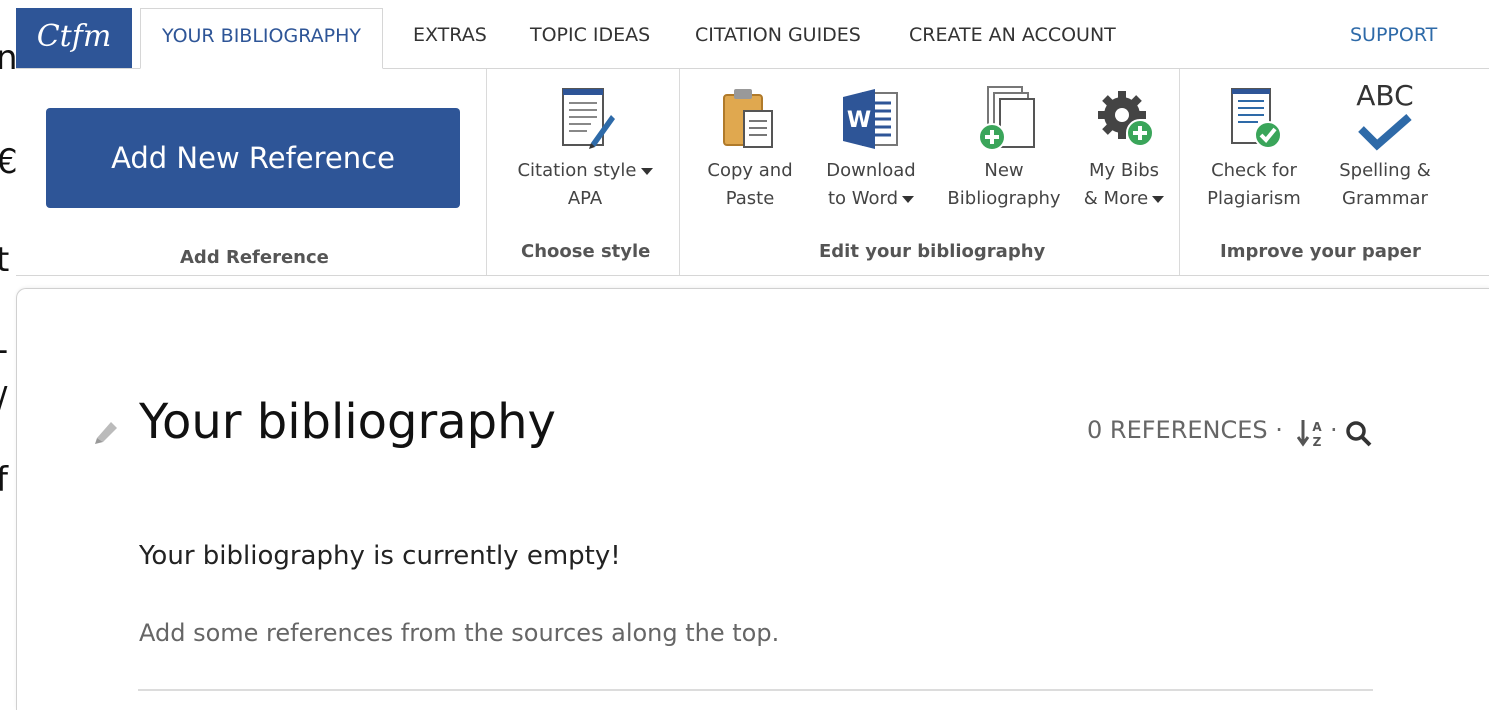 Image resolution: width=1489 pixels, height=710 pixels. I want to click on new-bib-label-2: Bibliography, so click(1004, 198).